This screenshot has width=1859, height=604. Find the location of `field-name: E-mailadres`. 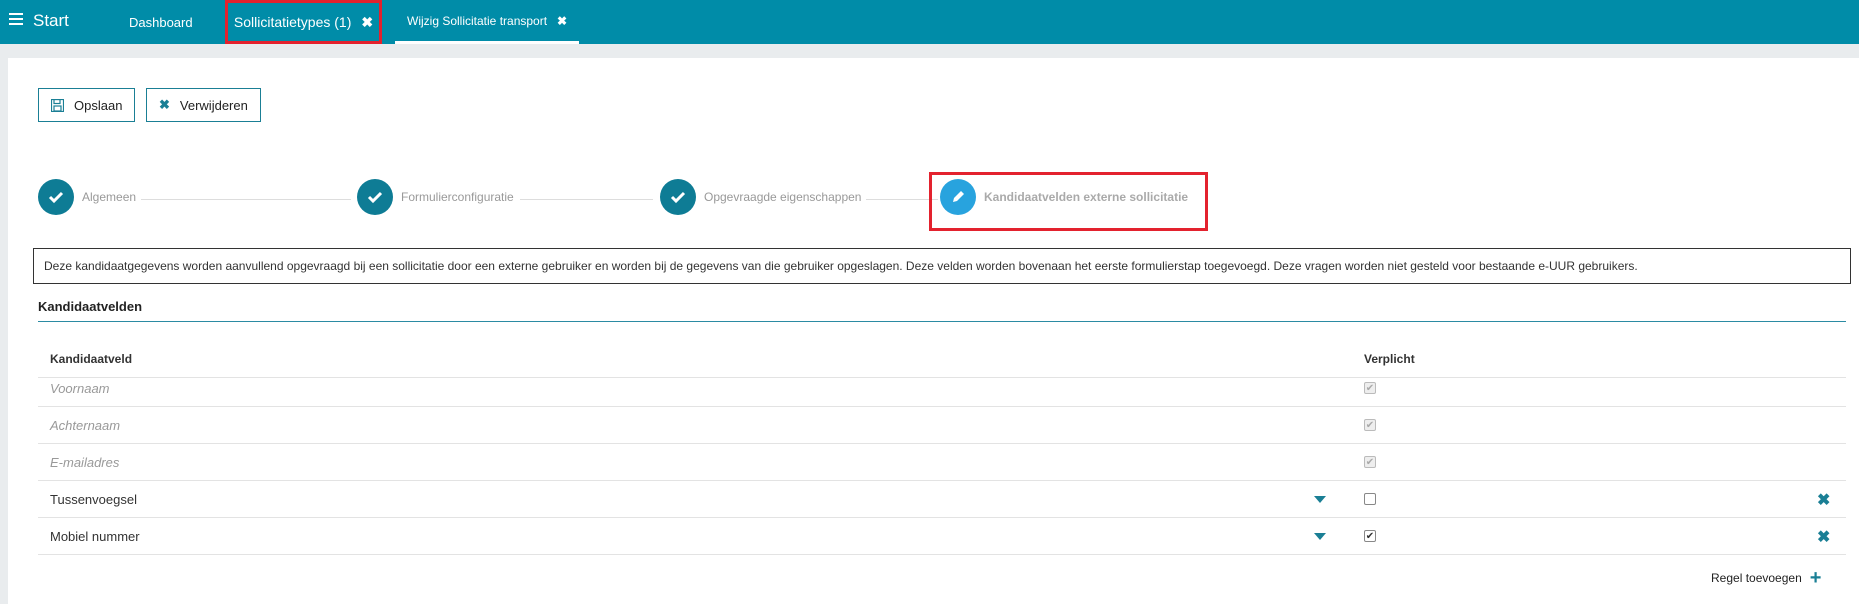

field-name: E-mailadres is located at coordinates (85, 462).